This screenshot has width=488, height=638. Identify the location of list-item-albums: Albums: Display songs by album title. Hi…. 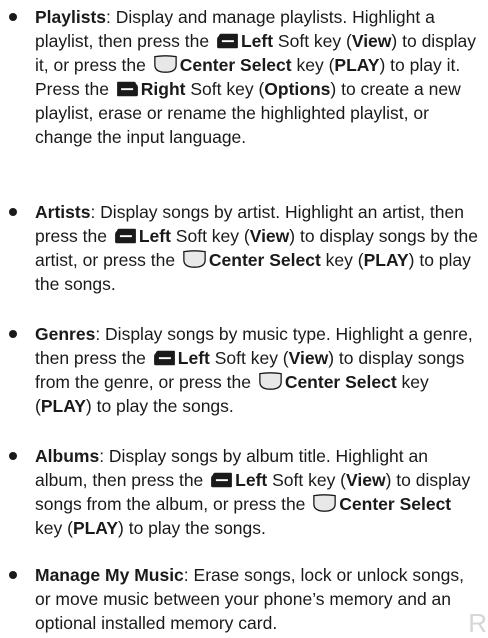
(244, 492).